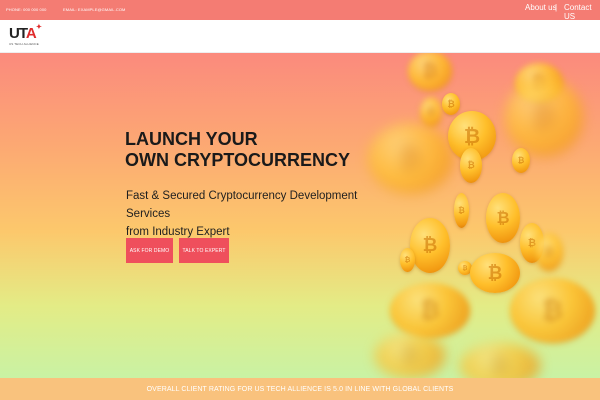 Image resolution: width=600 pixels, height=400 pixels. I want to click on site-header: UTA ✦ US TECH ALLIENCE, so click(300, 36).